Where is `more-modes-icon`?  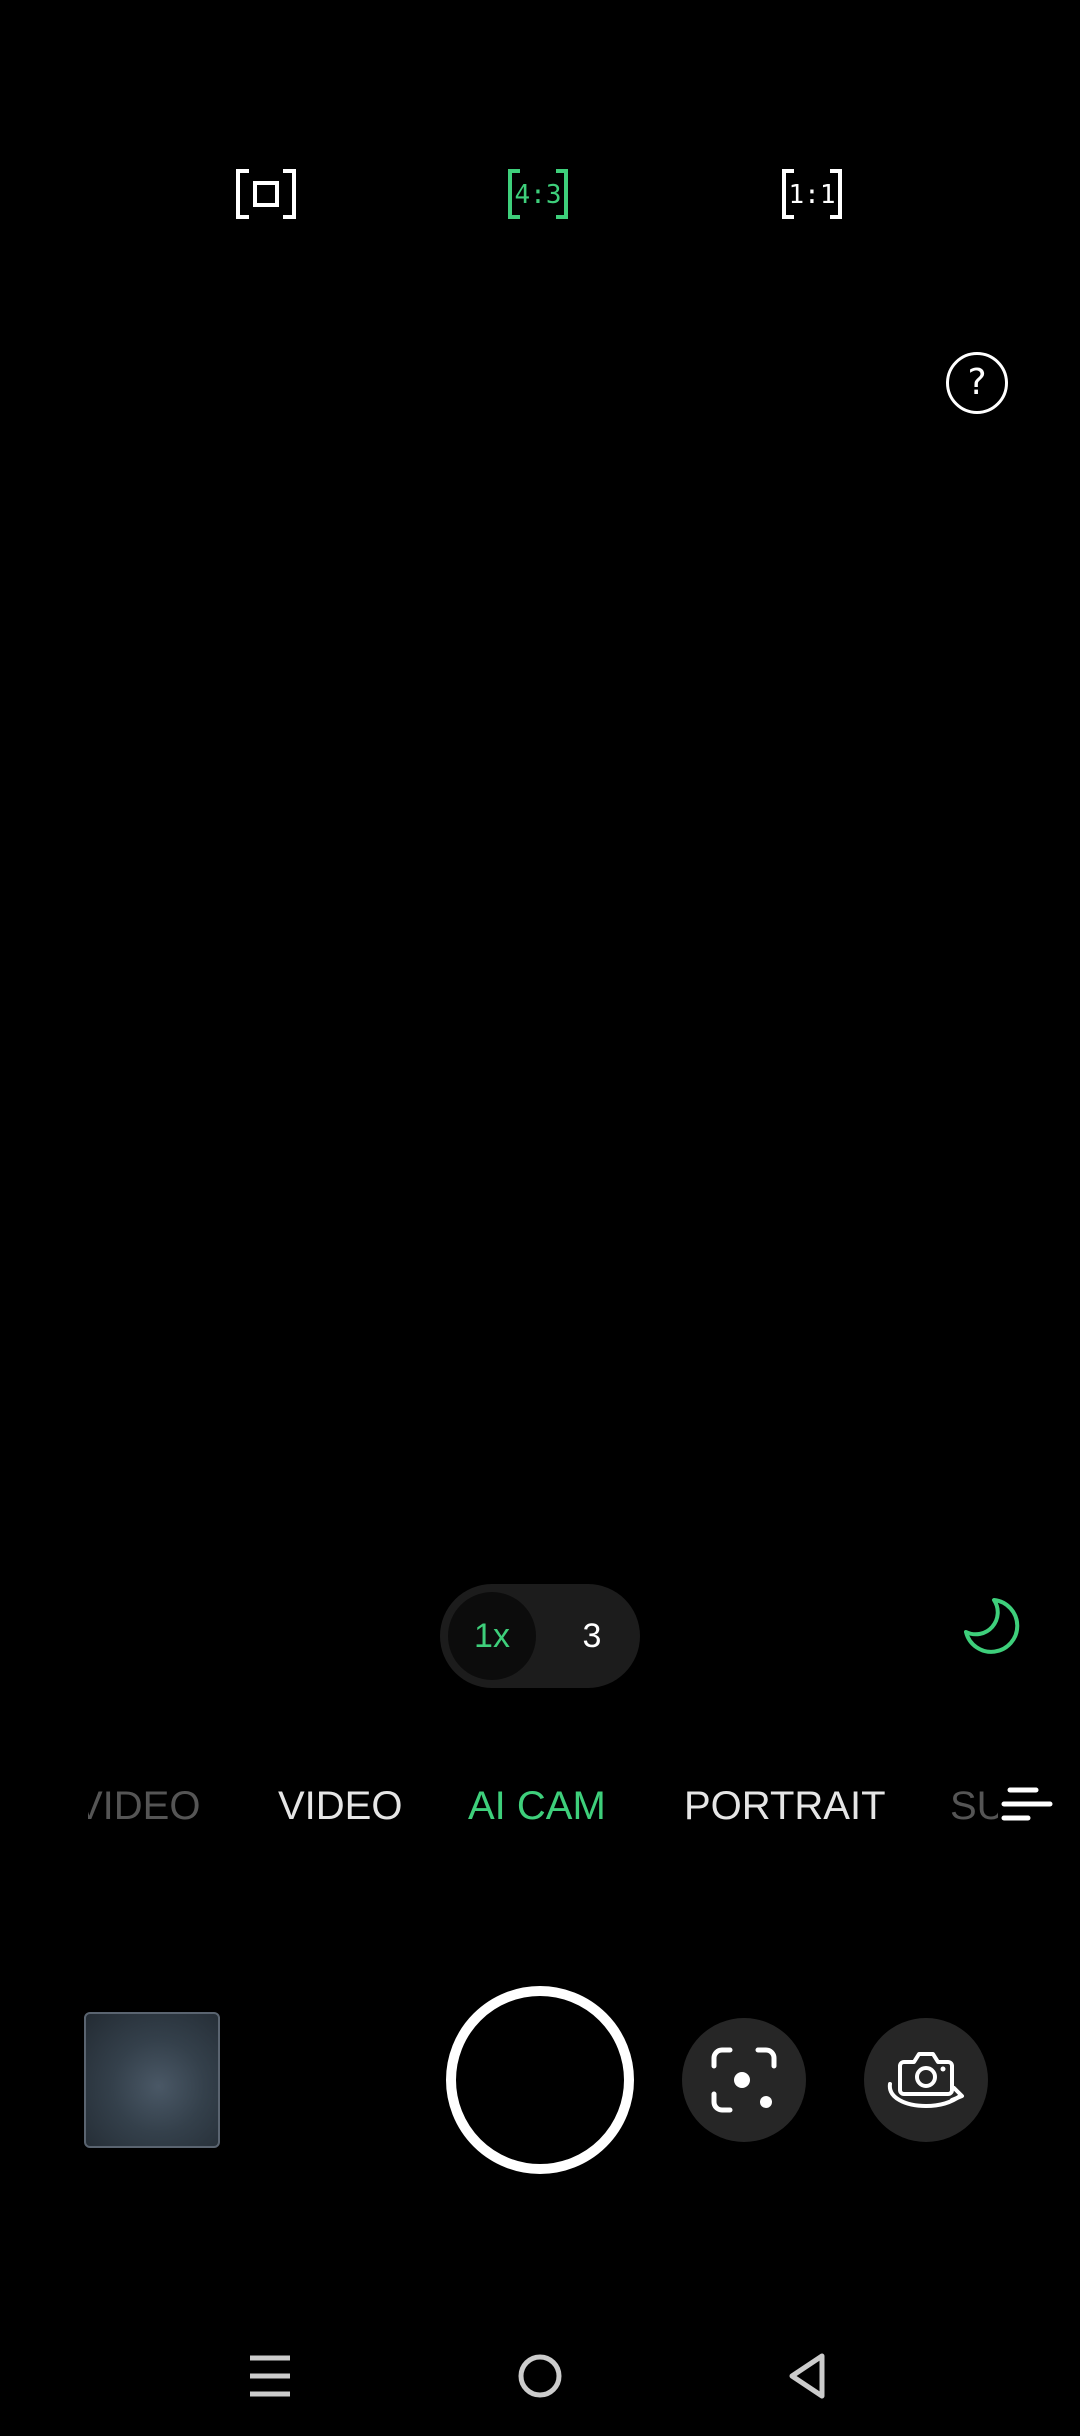 more-modes-icon is located at coordinates (1027, 1804).